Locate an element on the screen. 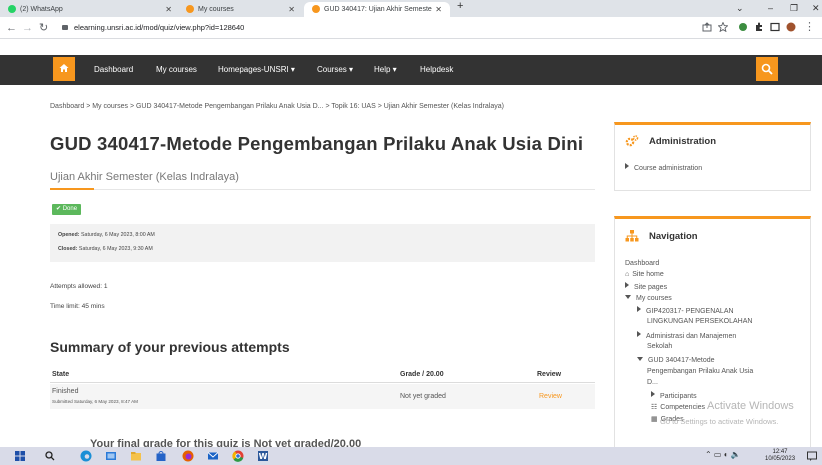 This screenshot has width=822, height=465. nav-courses: Courses ▾ is located at coordinates (335, 70).